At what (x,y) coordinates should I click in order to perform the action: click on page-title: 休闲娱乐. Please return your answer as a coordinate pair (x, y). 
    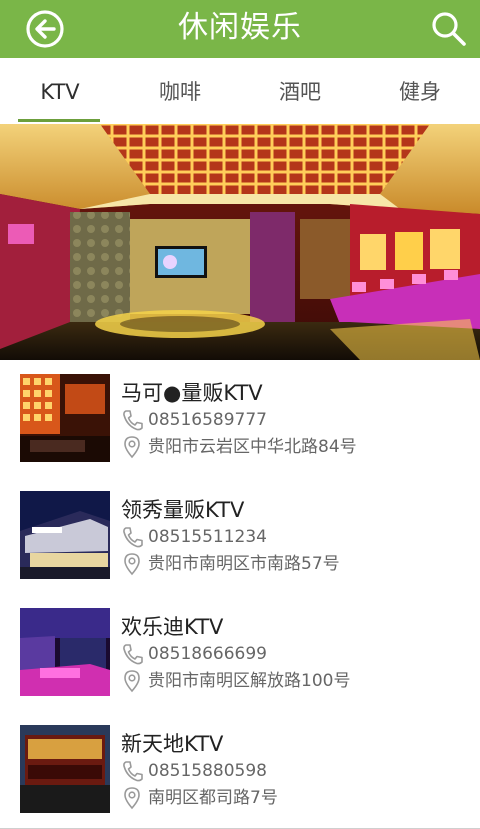
    Looking at the image, I should click on (240, 27).